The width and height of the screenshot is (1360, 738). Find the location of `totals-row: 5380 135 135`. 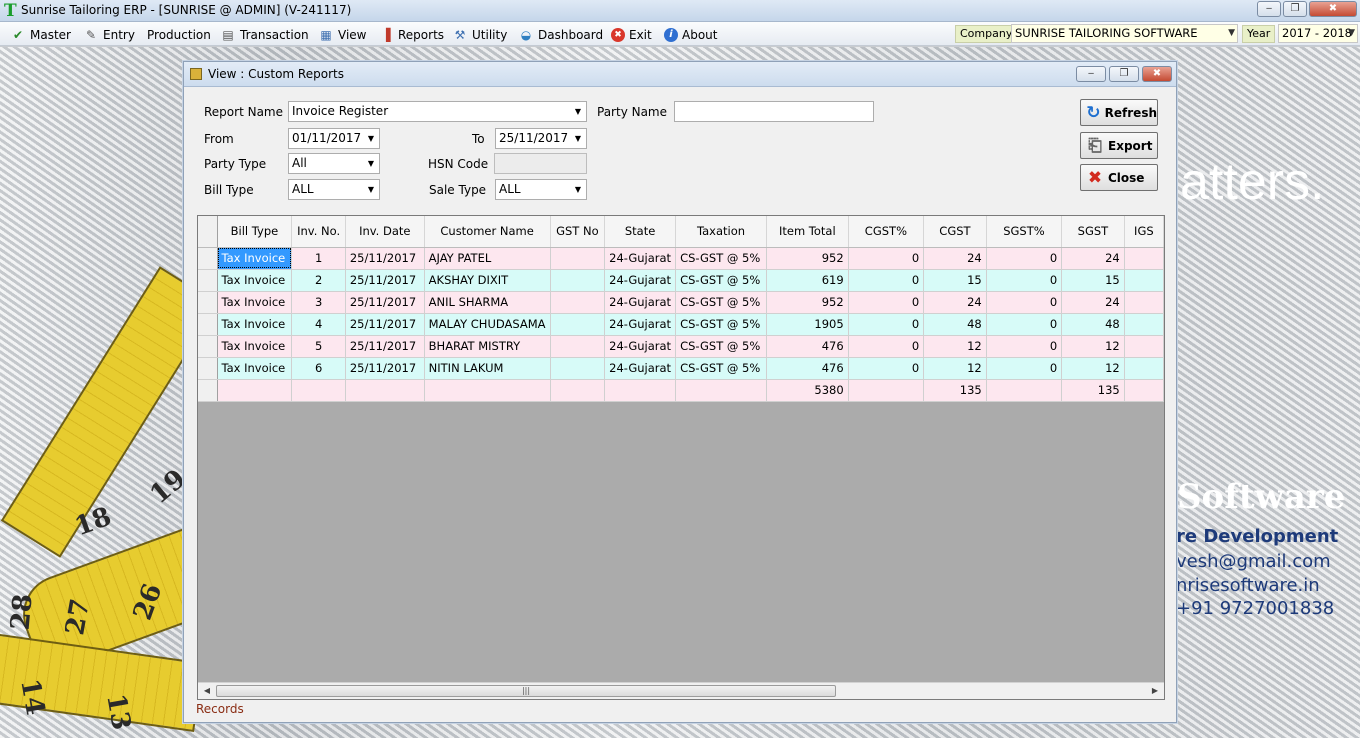

totals-row: 5380 135 135 is located at coordinates (681, 390).